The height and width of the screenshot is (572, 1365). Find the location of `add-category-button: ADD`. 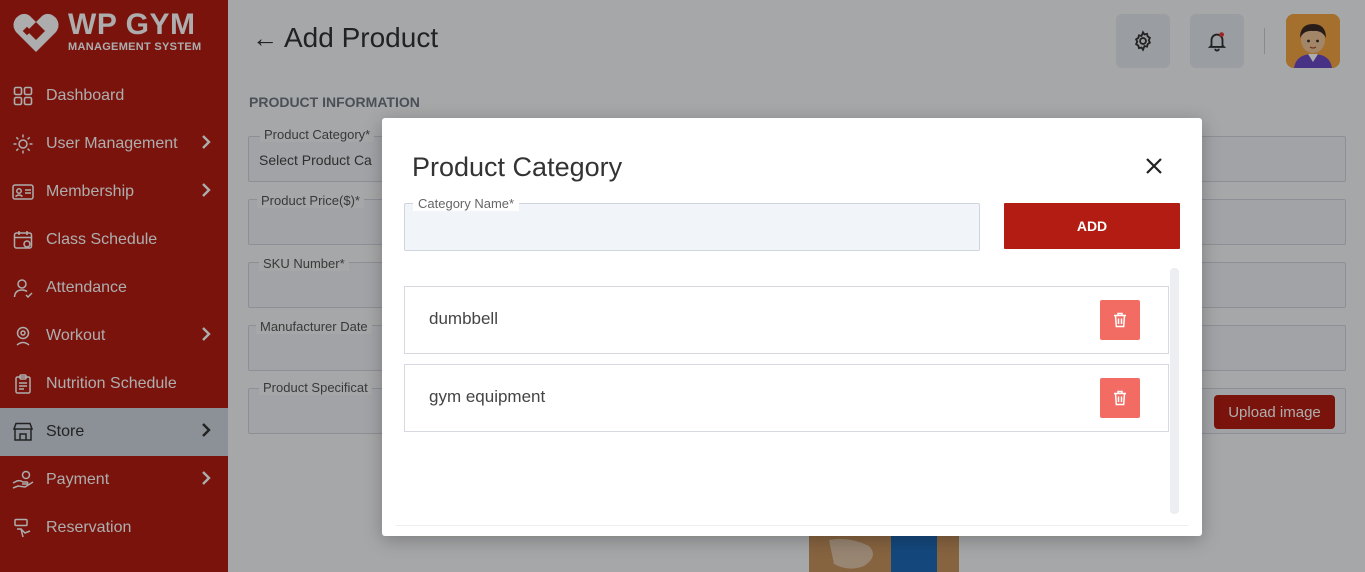

add-category-button: ADD is located at coordinates (1092, 226).